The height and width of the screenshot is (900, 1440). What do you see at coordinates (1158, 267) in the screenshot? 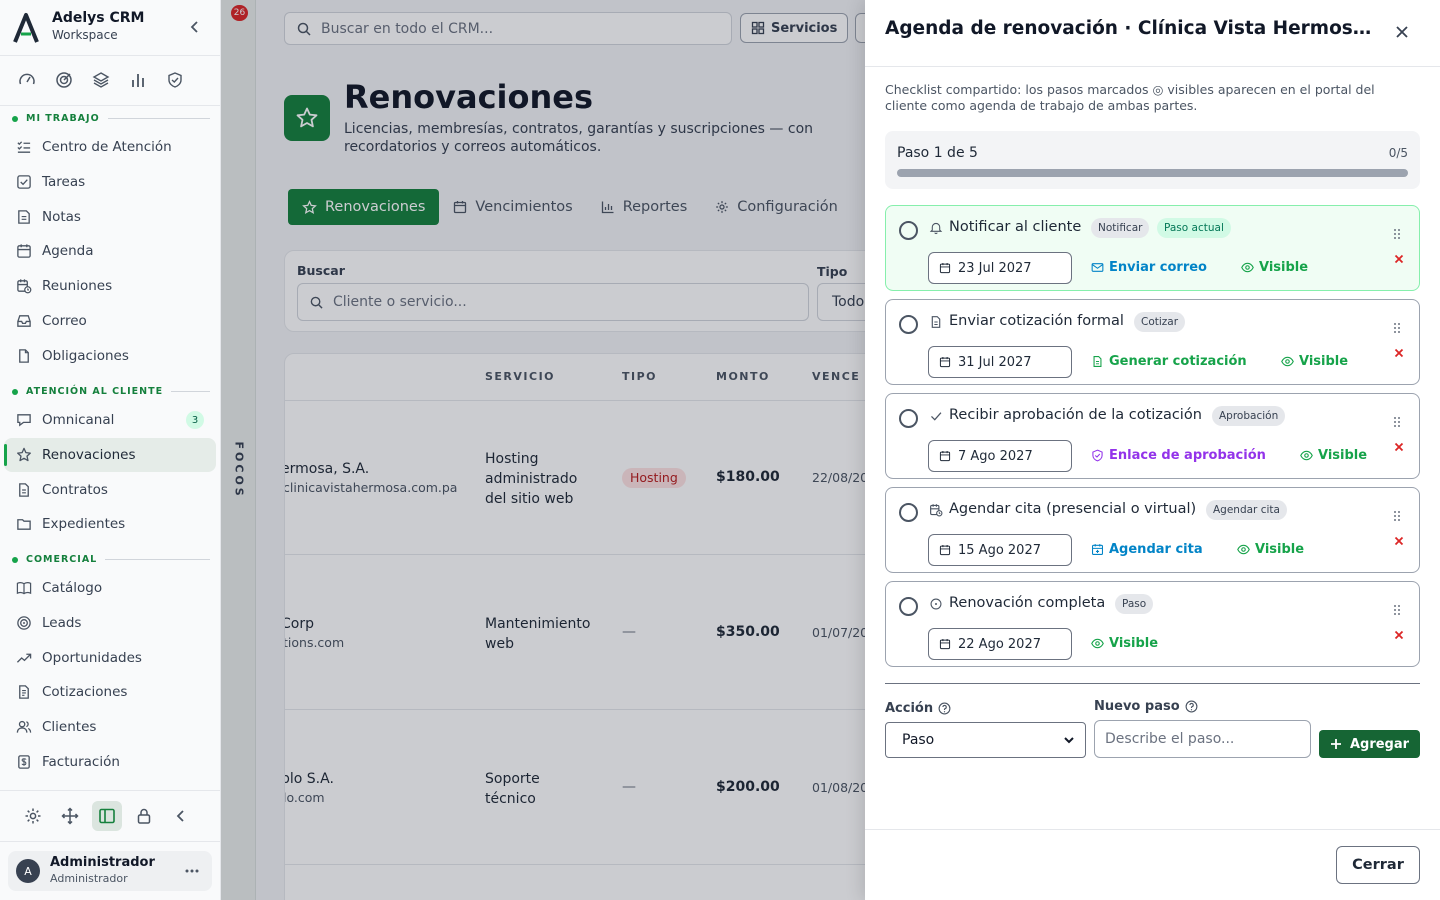
I see `step-action-label: Enviar correo` at bounding box center [1158, 267].